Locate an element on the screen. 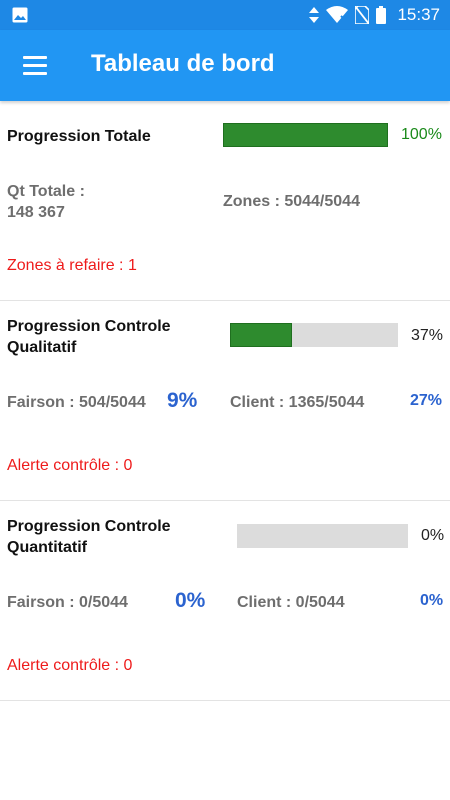 The height and width of the screenshot is (800, 450). quantitative-title-line1: Progression Controle is located at coordinates (89, 526).